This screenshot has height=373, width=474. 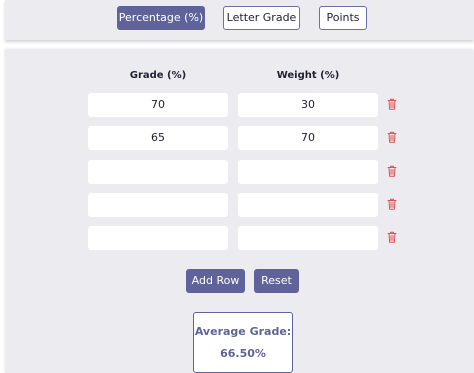 I want to click on reset-button: Reset, so click(x=276, y=281).